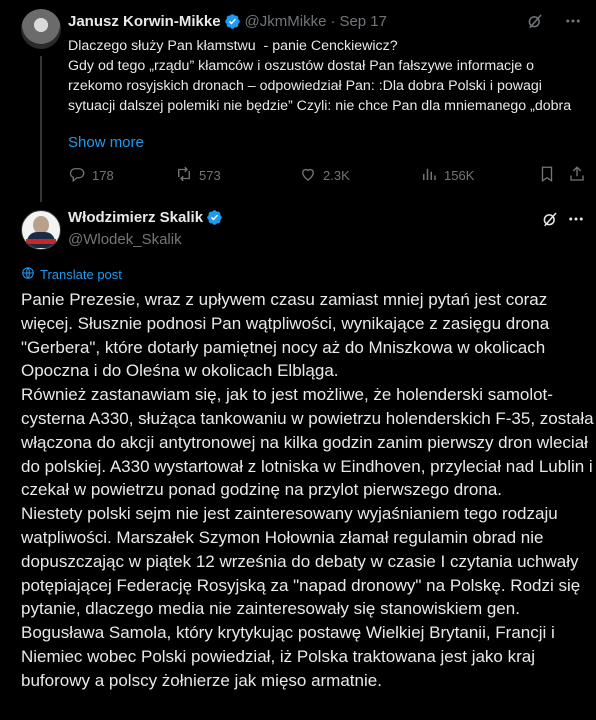 The image size is (596, 720). What do you see at coordinates (336, 175) in the screenshot?
I see `like-count: 2.3K` at bounding box center [336, 175].